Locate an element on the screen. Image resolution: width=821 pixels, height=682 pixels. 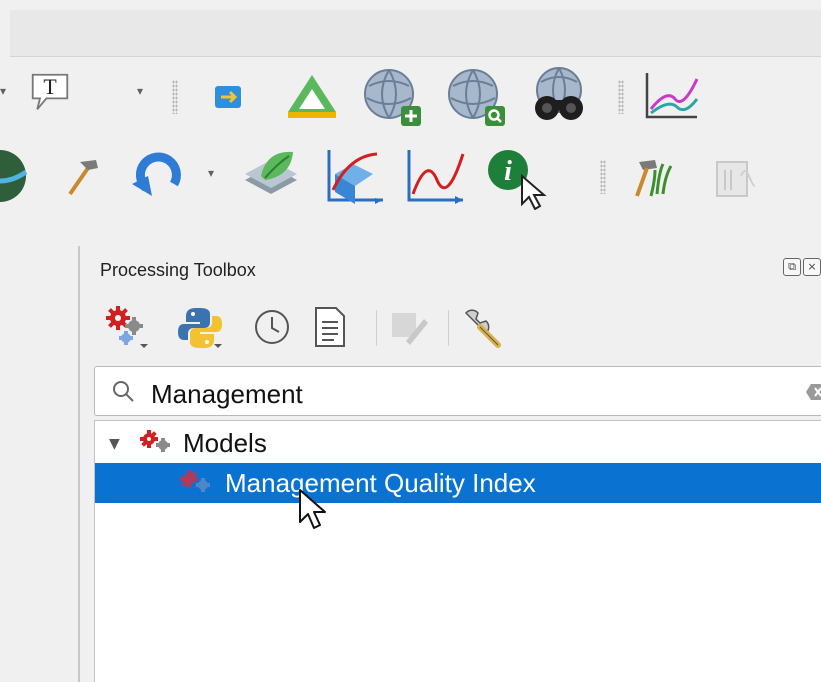
binoculars-search-icon is located at coordinates (559, 96).